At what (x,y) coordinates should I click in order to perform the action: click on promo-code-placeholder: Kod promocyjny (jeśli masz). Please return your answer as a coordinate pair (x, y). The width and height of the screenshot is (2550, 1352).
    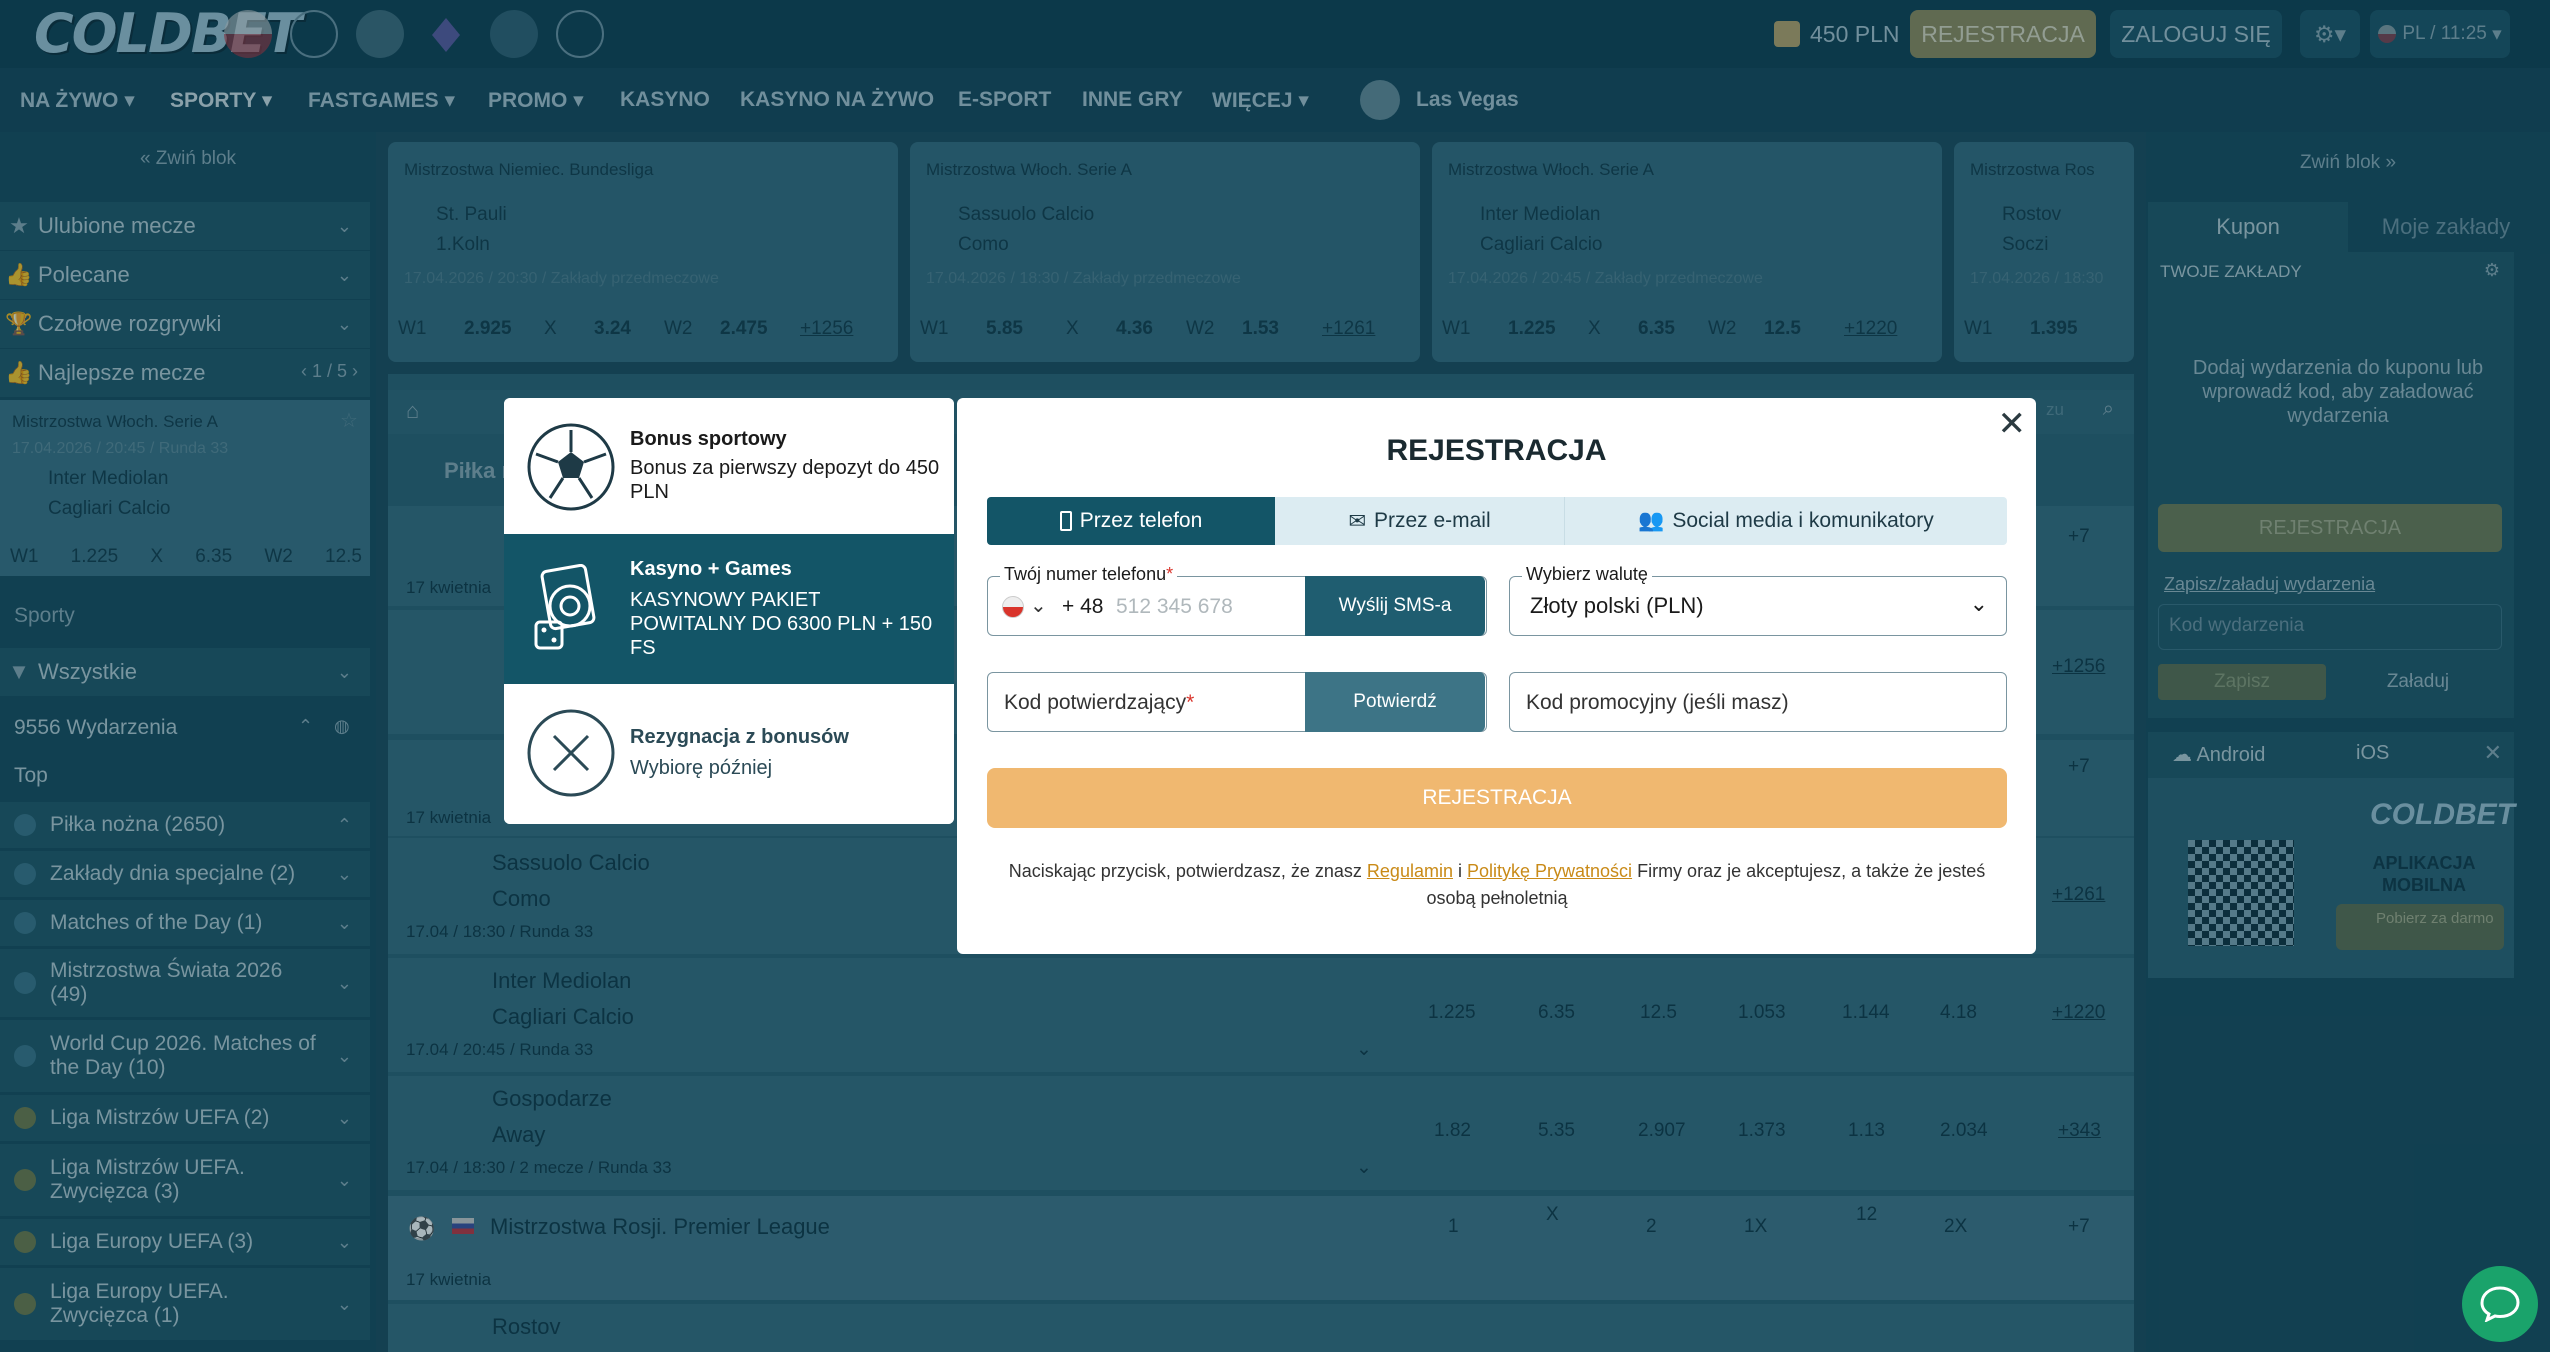
    Looking at the image, I should click on (1657, 702).